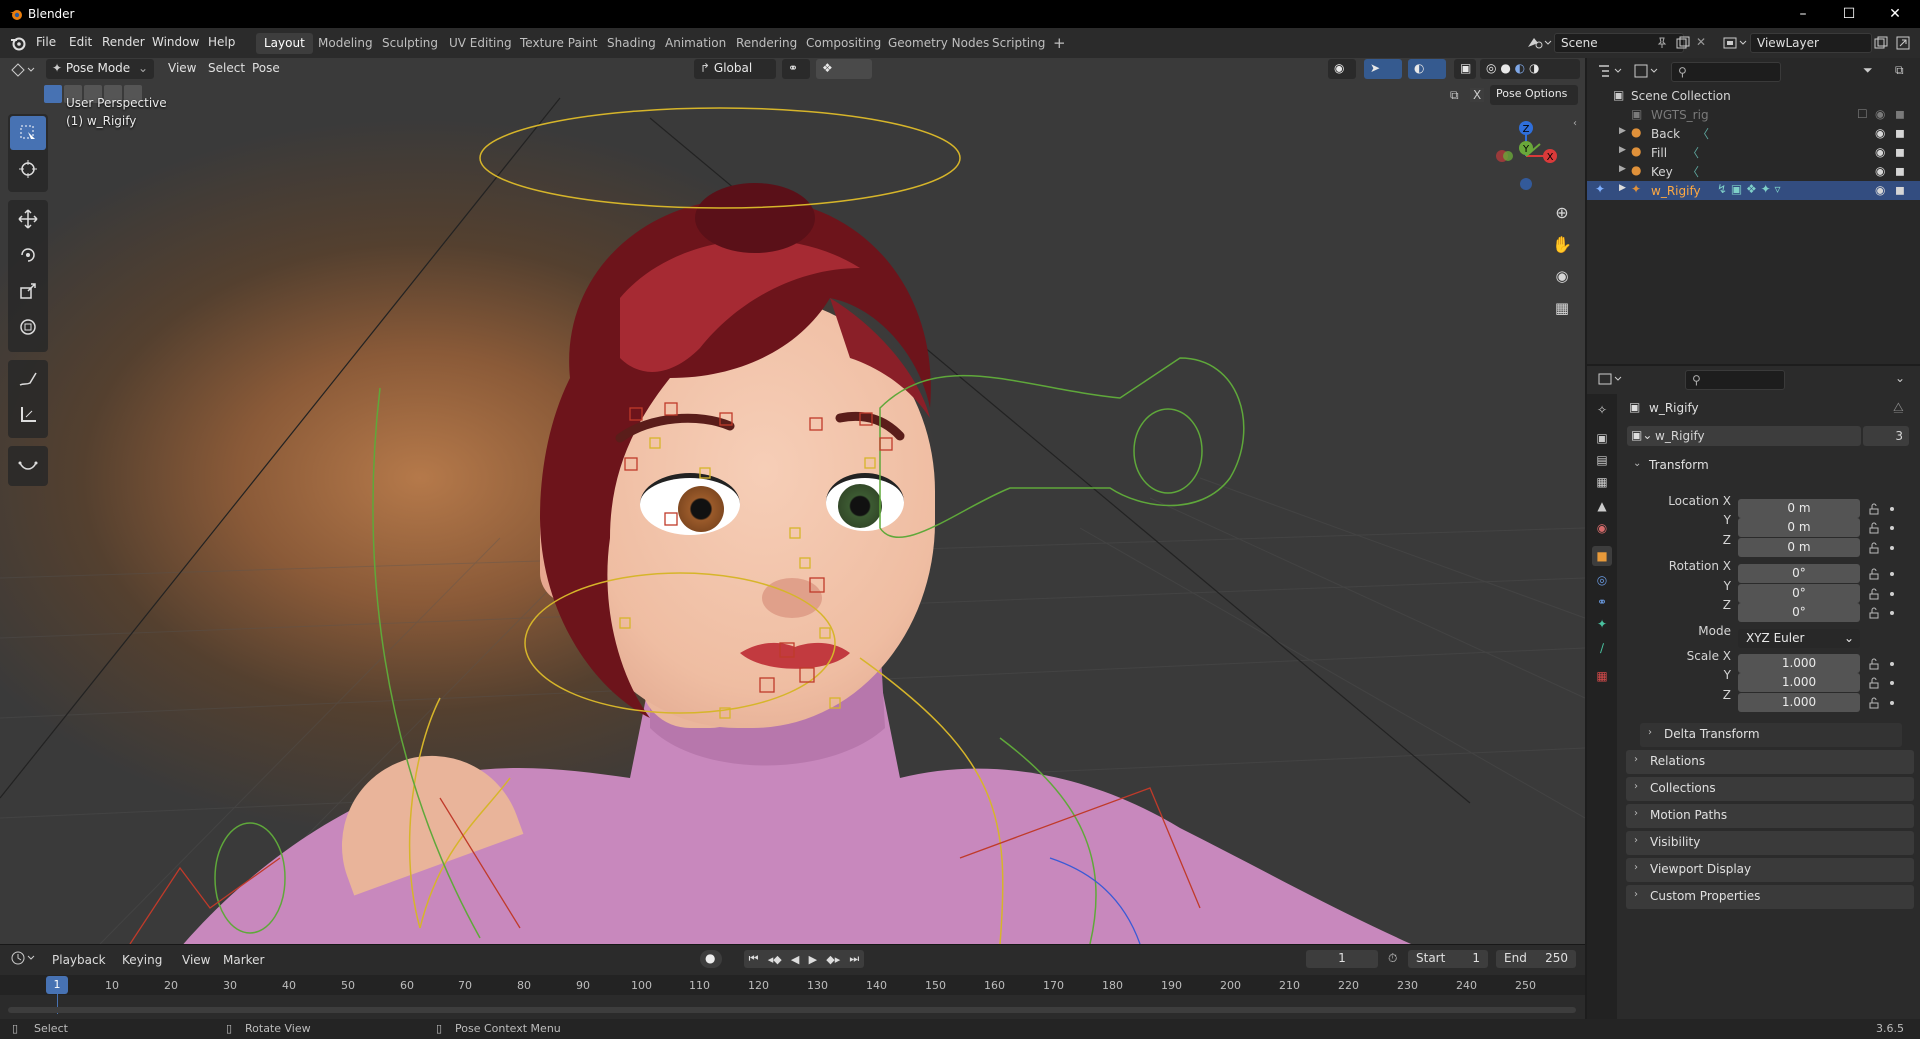  Describe the element at coordinates (28, 415) in the screenshot. I see `measure-tool` at that location.